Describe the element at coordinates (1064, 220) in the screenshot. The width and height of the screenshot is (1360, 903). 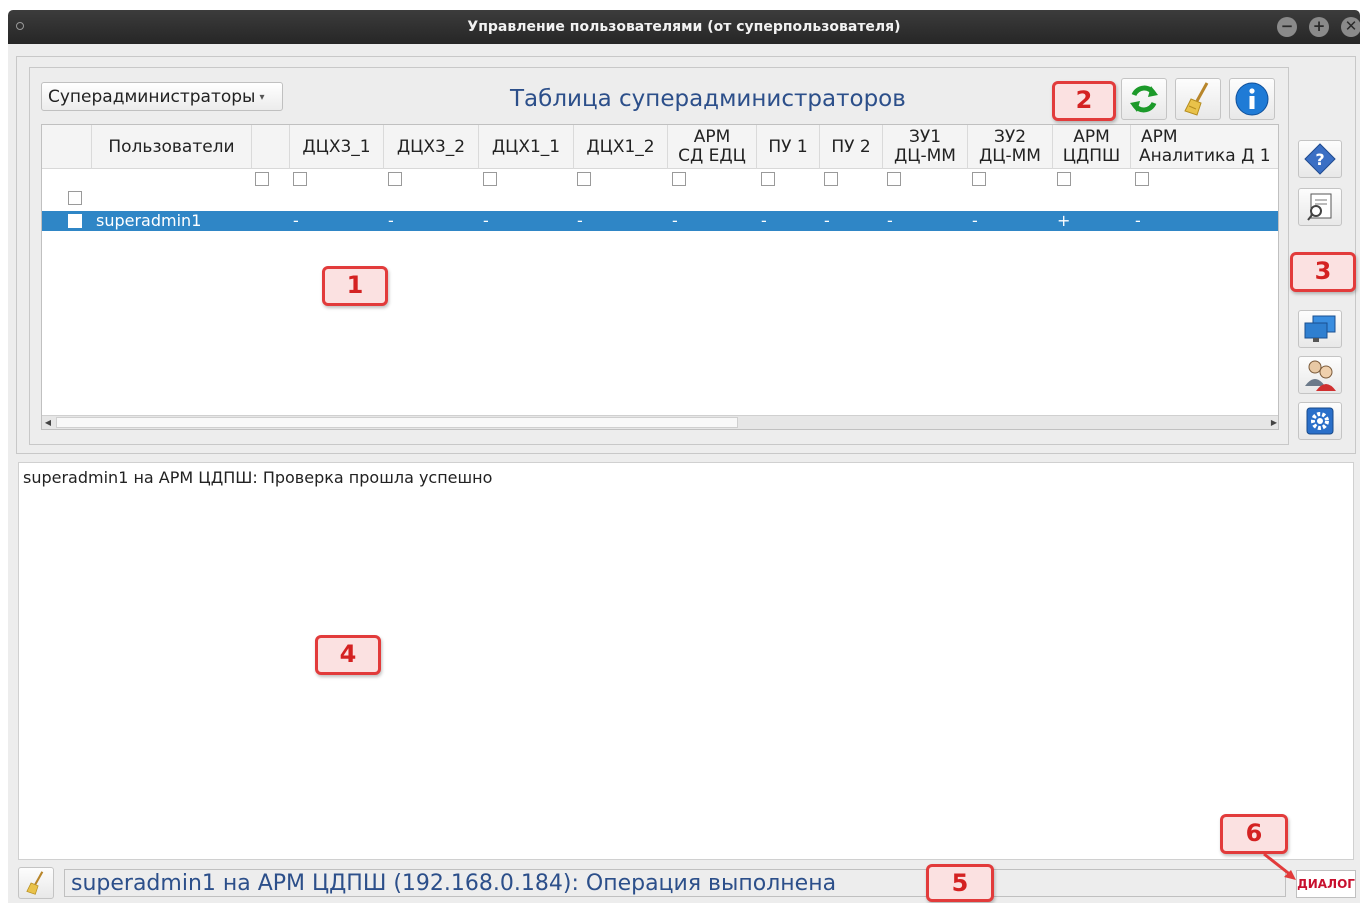
I see `cell: +` at that location.